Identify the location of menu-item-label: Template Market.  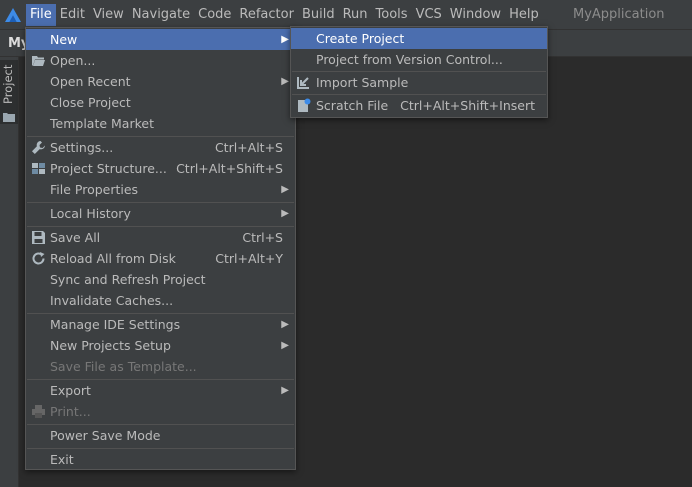
(102, 123).